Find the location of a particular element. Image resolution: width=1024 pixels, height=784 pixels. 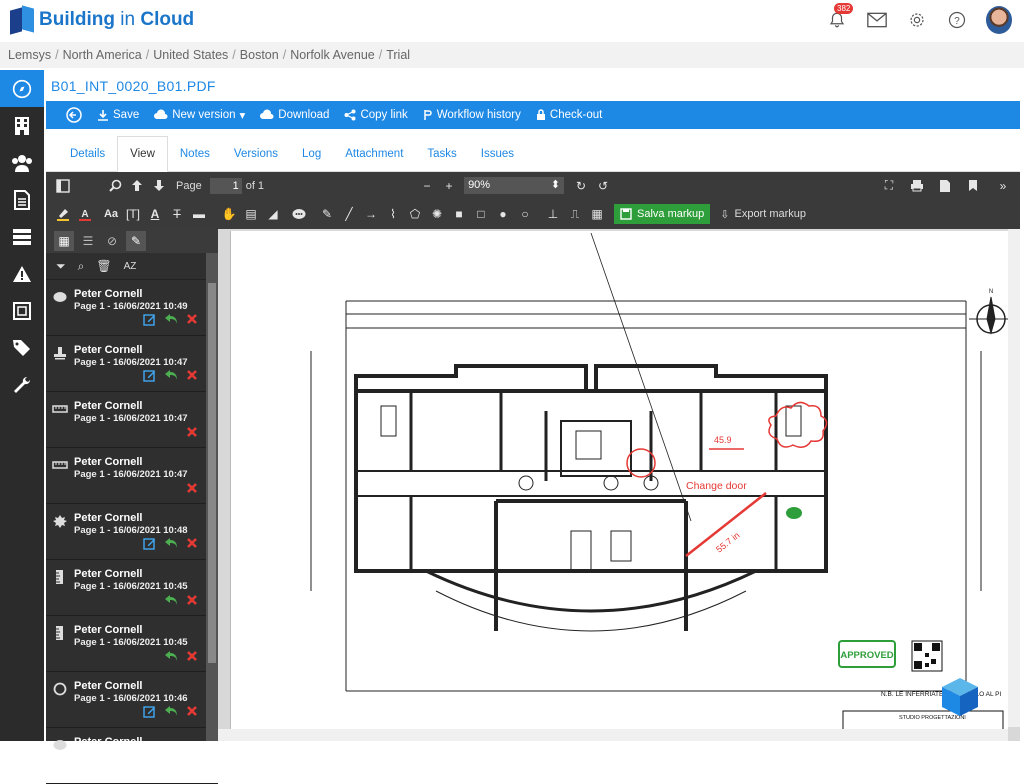

arrow-tool: → is located at coordinates (371, 214).